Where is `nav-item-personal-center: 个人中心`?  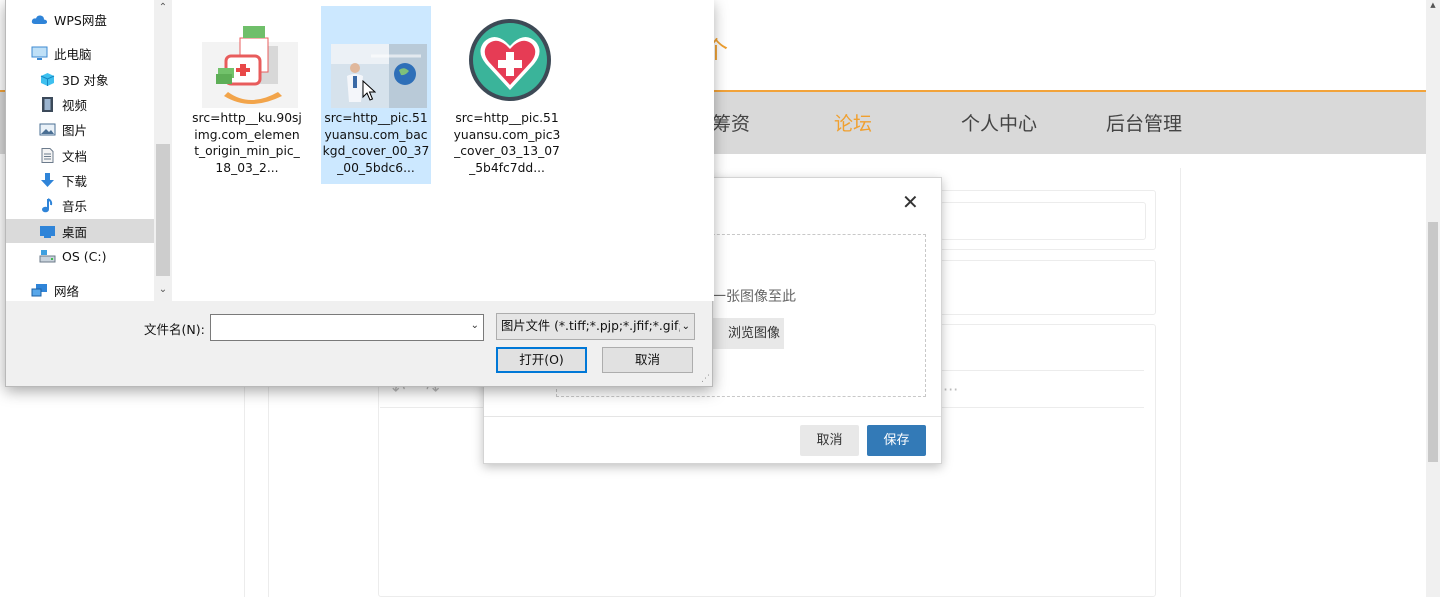 nav-item-personal-center: 个人中心 is located at coordinates (999, 122).